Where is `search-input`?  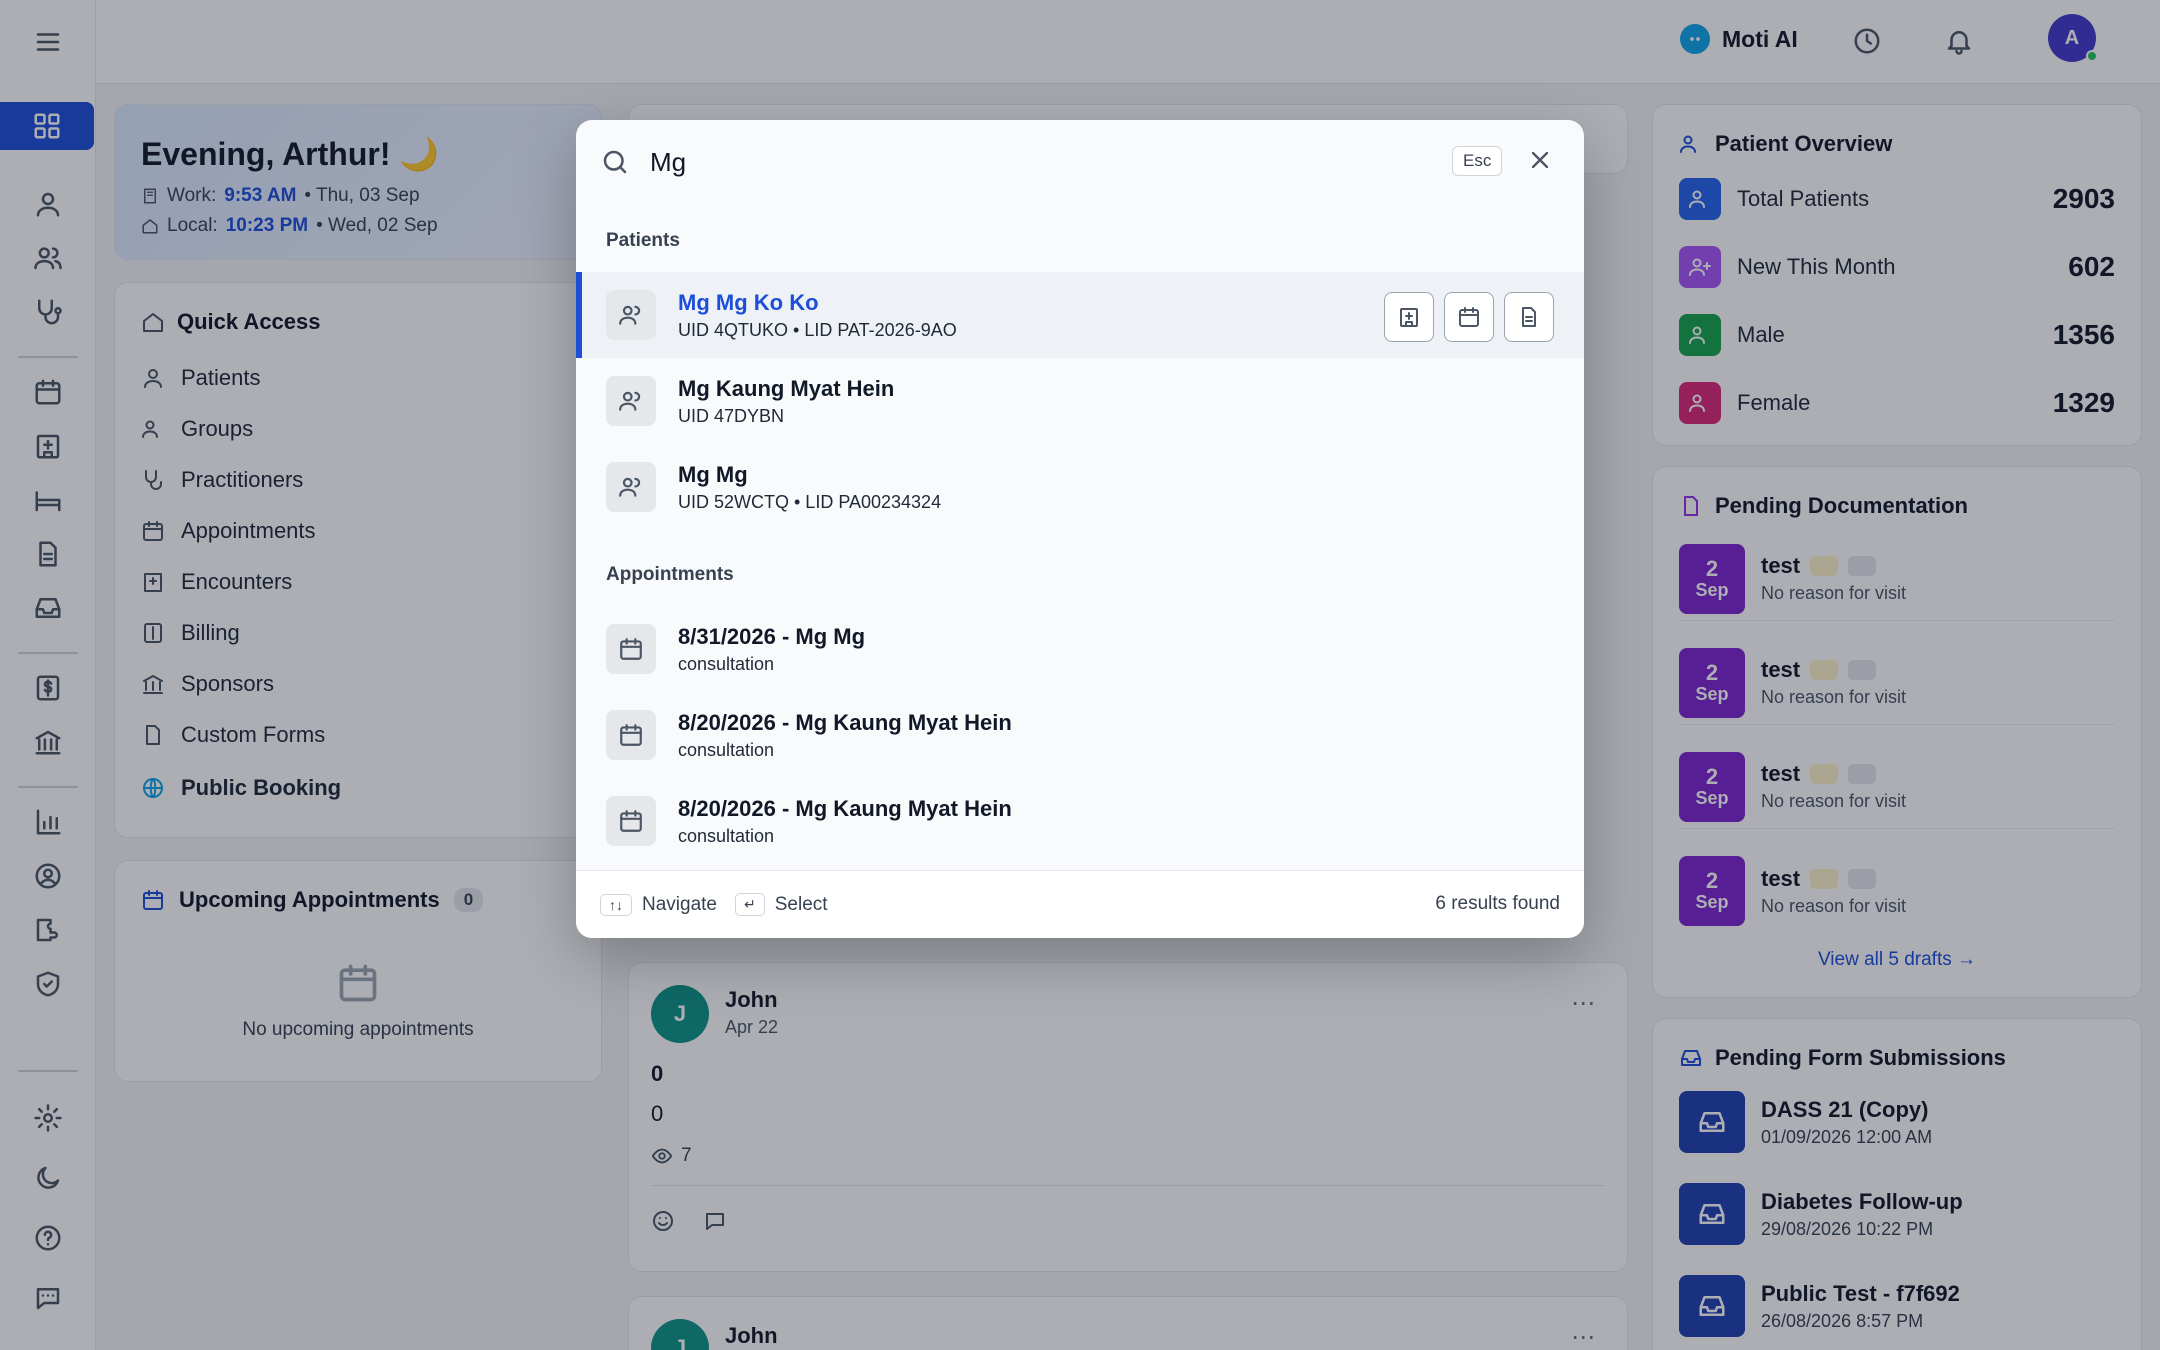 search-input is located at coordinates (1040, 162).